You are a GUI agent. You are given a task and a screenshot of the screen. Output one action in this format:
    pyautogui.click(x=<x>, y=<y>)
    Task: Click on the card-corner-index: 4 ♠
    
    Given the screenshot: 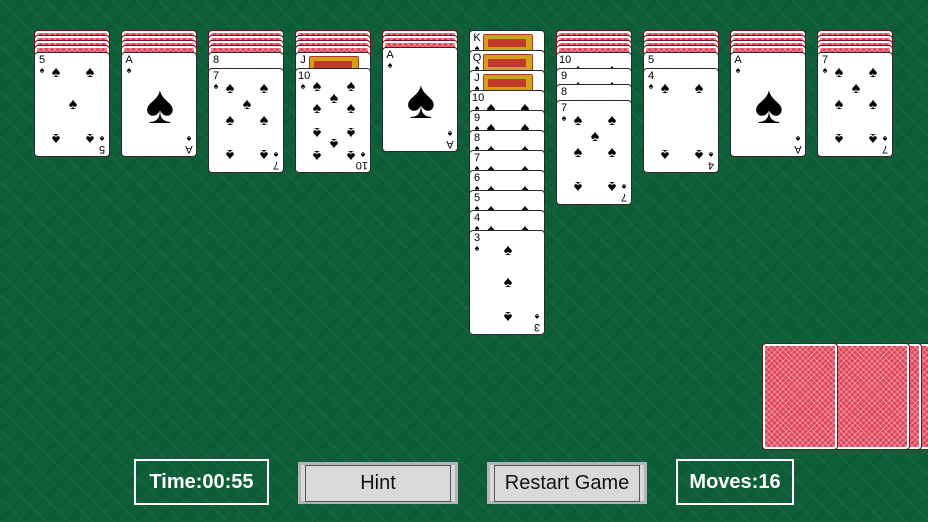 What is the action you would take?
    pyautogui.click(x=651, y=81)
    